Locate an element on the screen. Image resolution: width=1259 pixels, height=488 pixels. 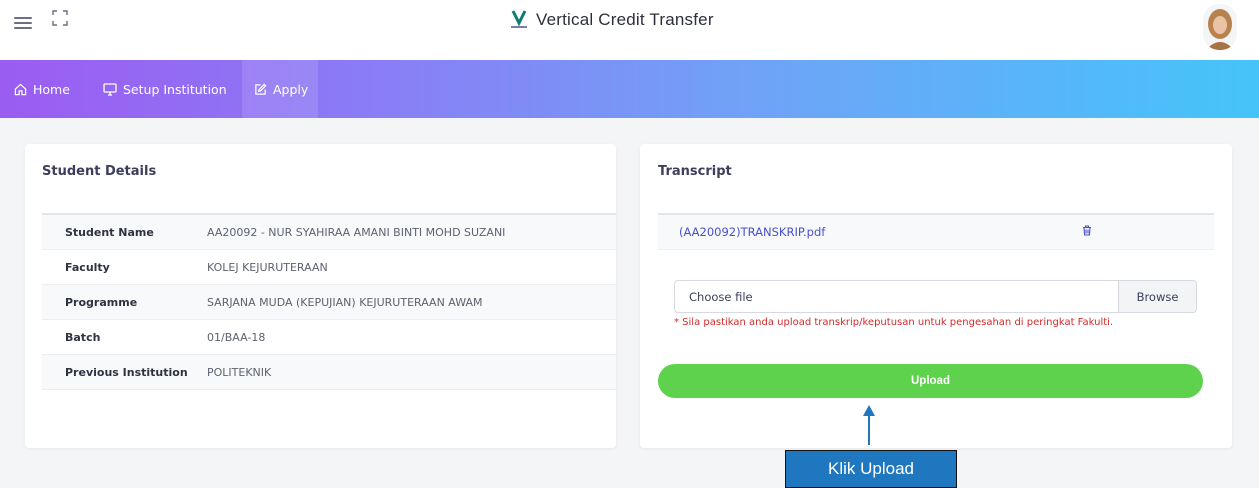
nav-setup-institution: Setup Institution is located at coordinates (171, 89).